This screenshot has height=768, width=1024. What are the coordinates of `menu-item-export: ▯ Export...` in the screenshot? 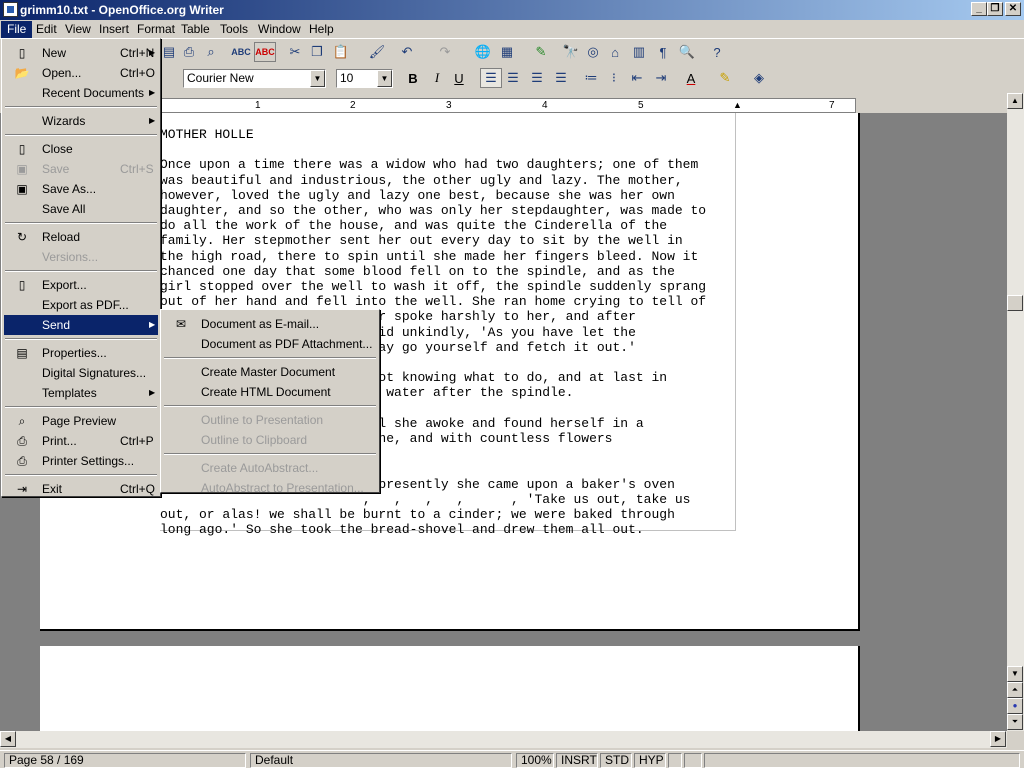 It's located at (81, 285).